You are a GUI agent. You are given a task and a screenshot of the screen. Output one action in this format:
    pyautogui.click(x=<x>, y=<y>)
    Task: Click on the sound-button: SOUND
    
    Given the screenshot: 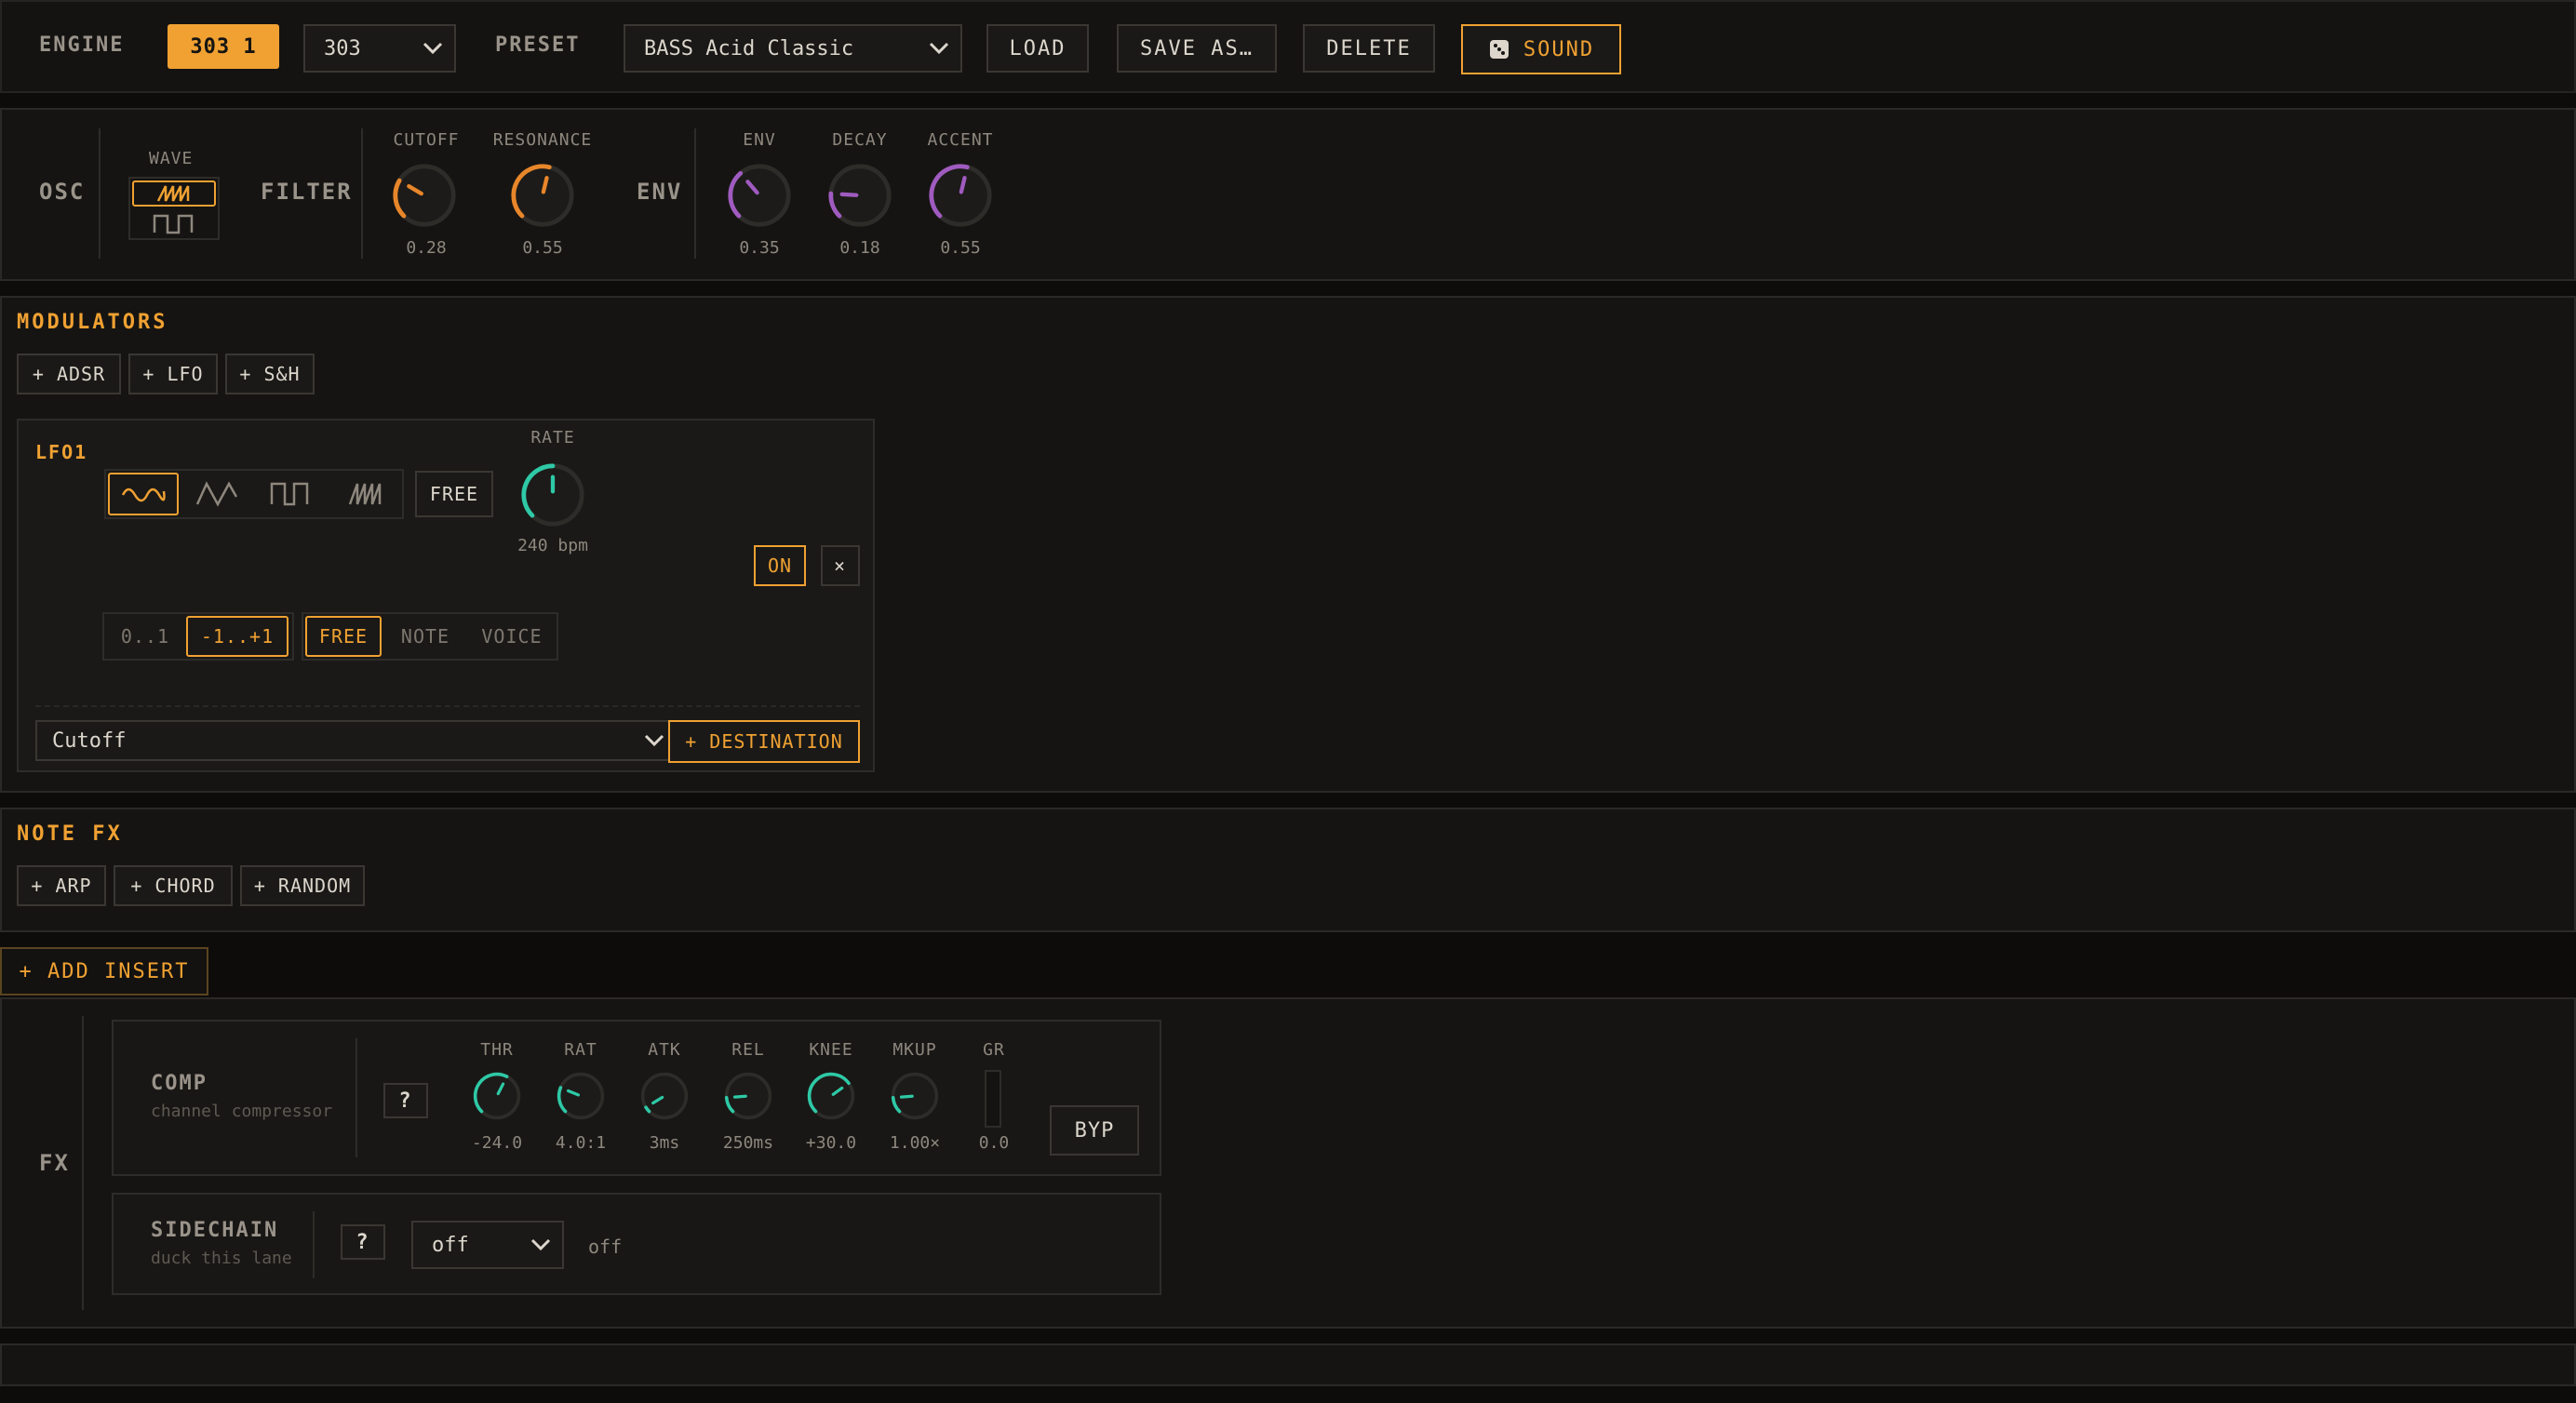 What is the action you would take?
    pyautogui.click(x=1541, y=49)
    